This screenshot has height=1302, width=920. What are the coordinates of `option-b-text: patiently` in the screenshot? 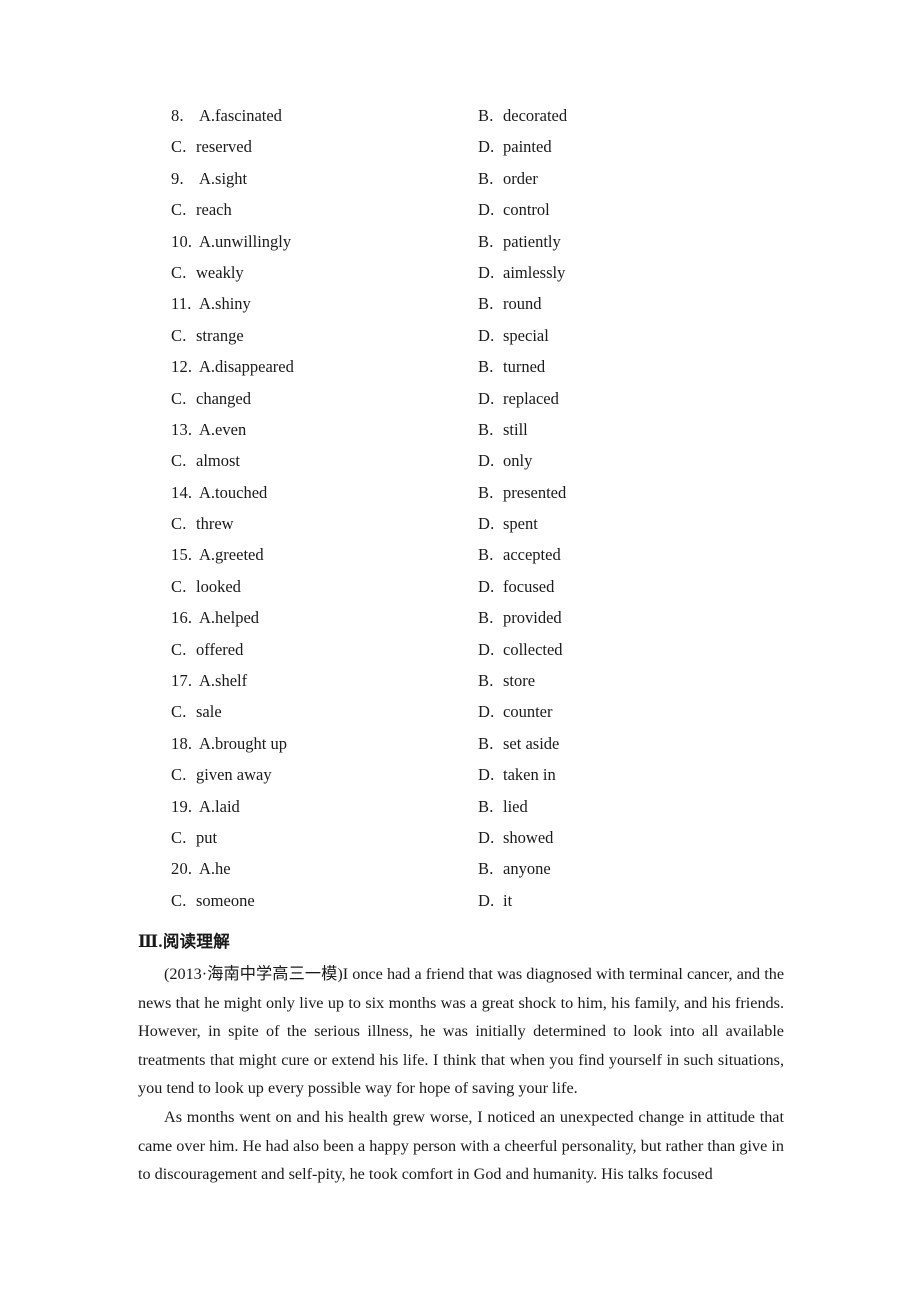 It's located at (532, 241).